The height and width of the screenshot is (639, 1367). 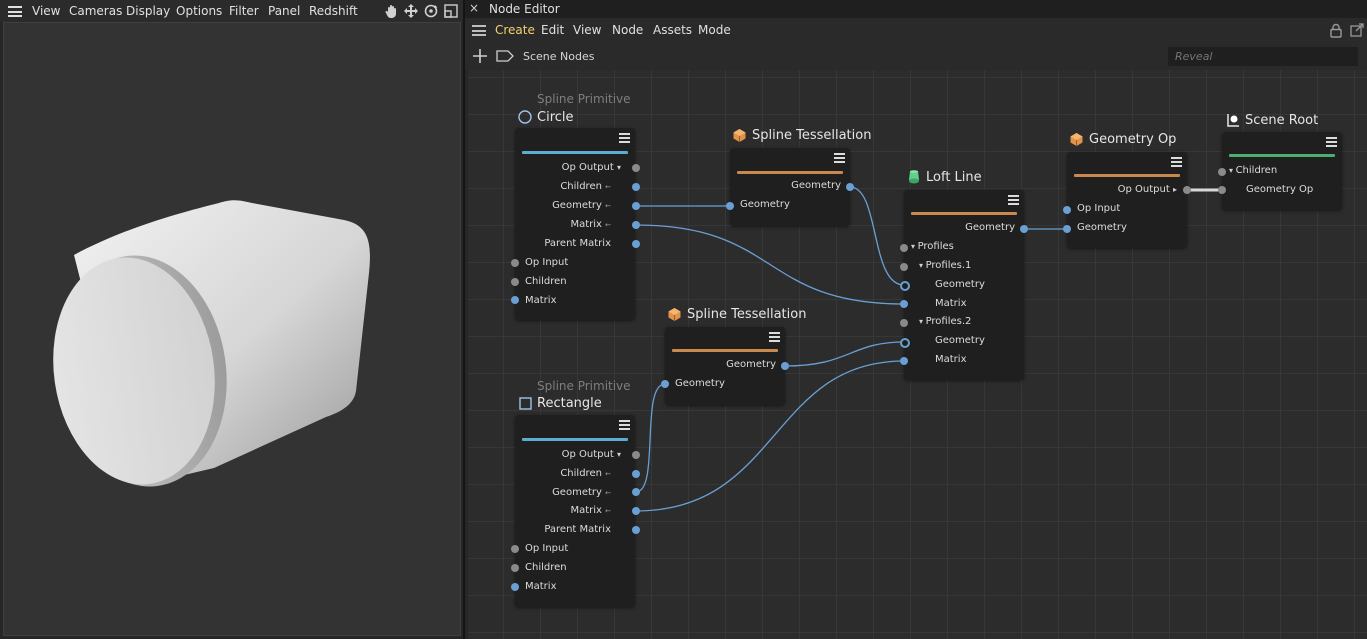 I want to click on close-icon: ×, so click(x=474, y=8).